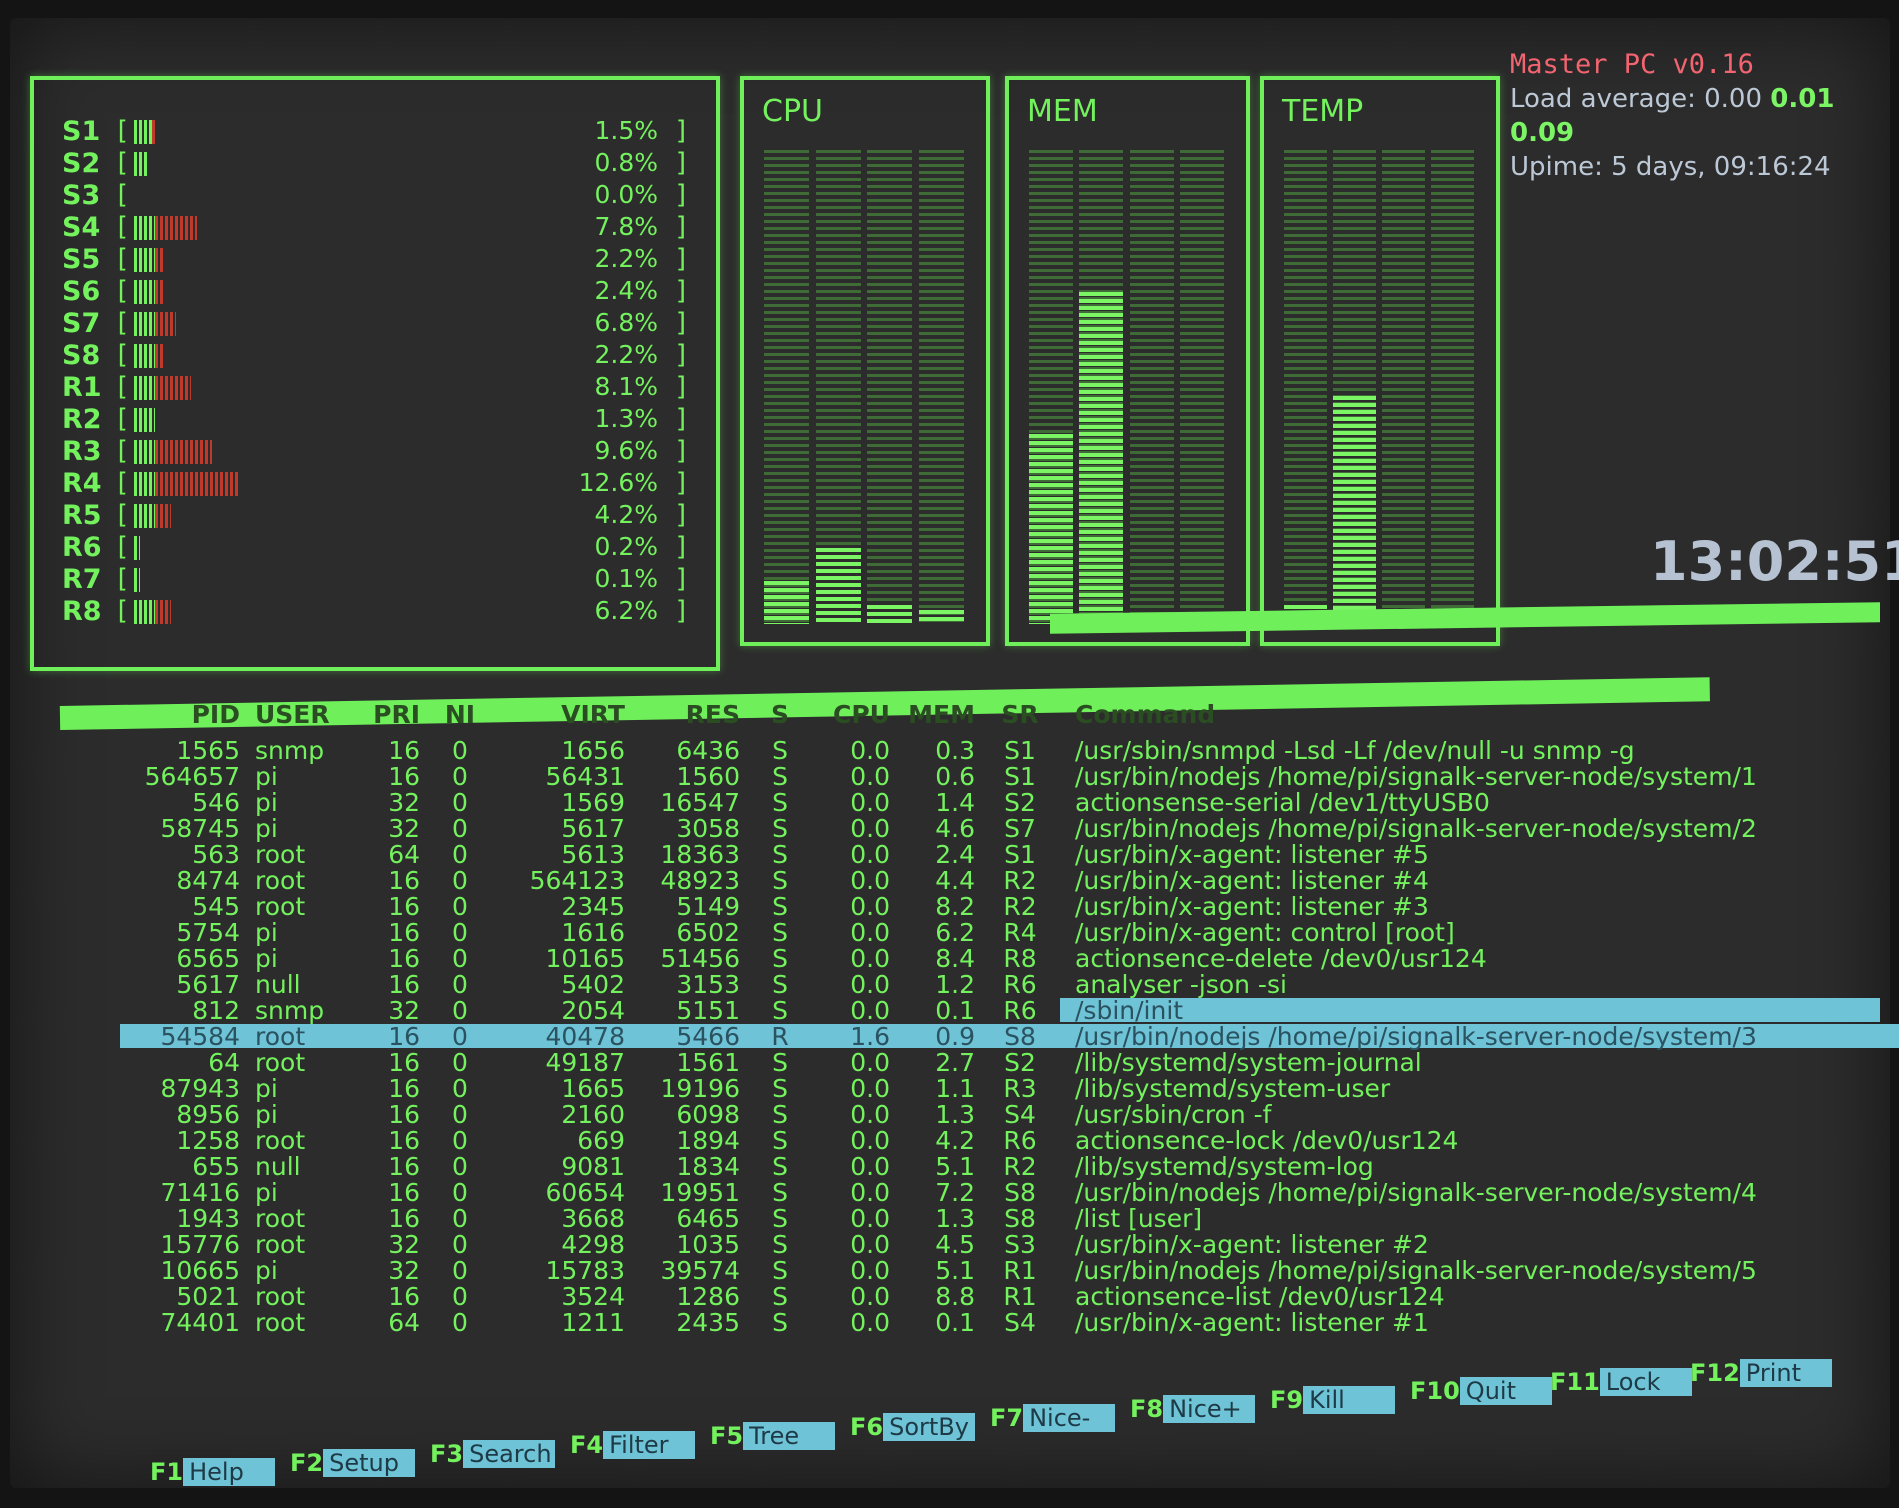 This screenshot has height=1508, width=1899. I want to click on fkey-setup: F2 Setup, so click(353, 1463).